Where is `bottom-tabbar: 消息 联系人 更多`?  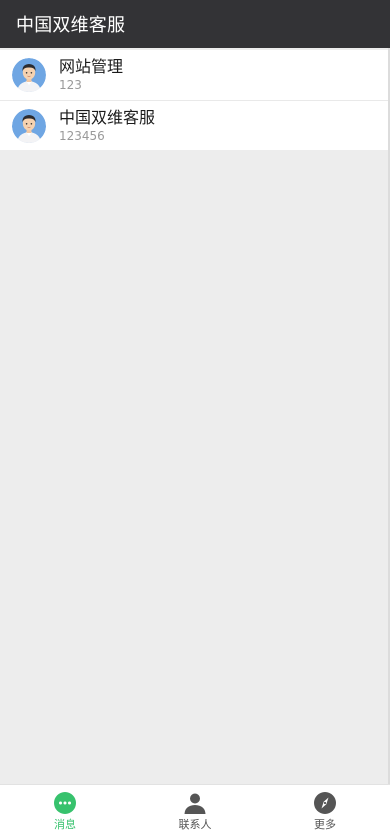 bottom-tabbar: 消息 联系人 更多 is located at coordinates (195, 809).